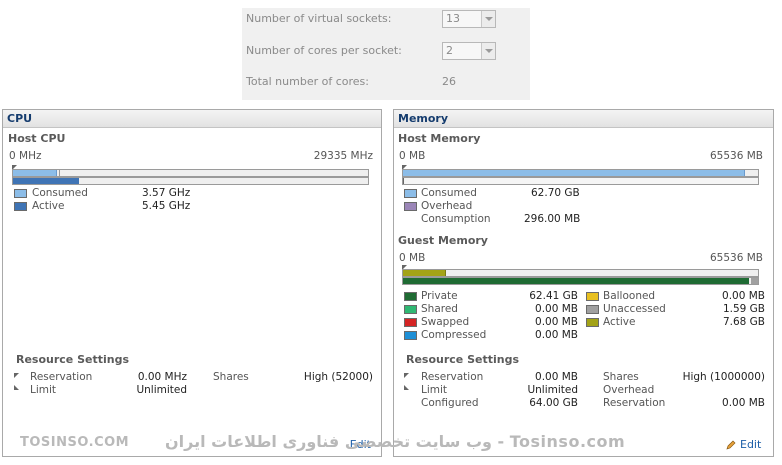 Image resolution: width=782 pixels, height=465 pixels. What do you see at coordinates (552, 390) in the screenshot?
I see `mem-limit-value: Unlimited` at bounding box center [552, 390].